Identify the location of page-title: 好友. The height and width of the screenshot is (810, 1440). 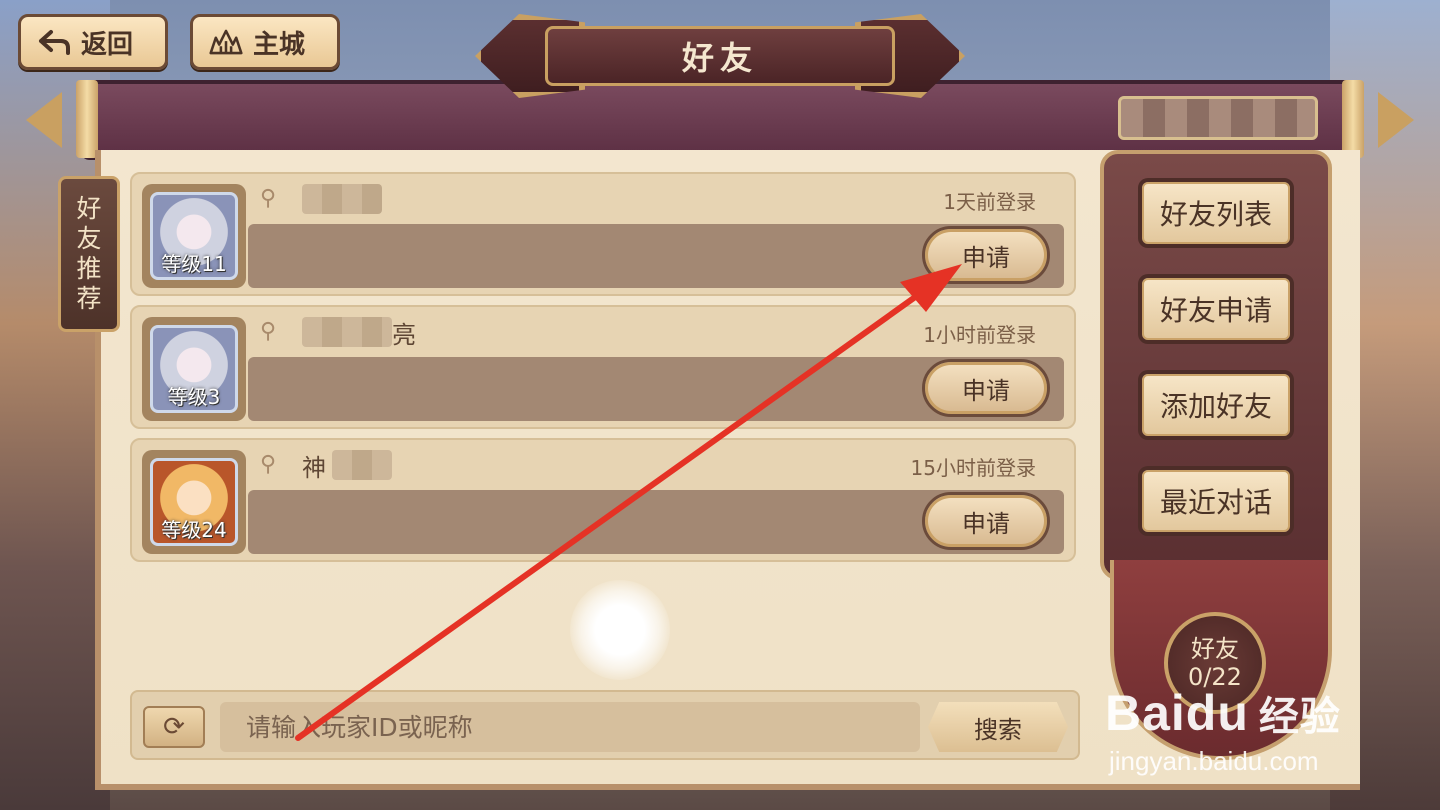
(720, 56).